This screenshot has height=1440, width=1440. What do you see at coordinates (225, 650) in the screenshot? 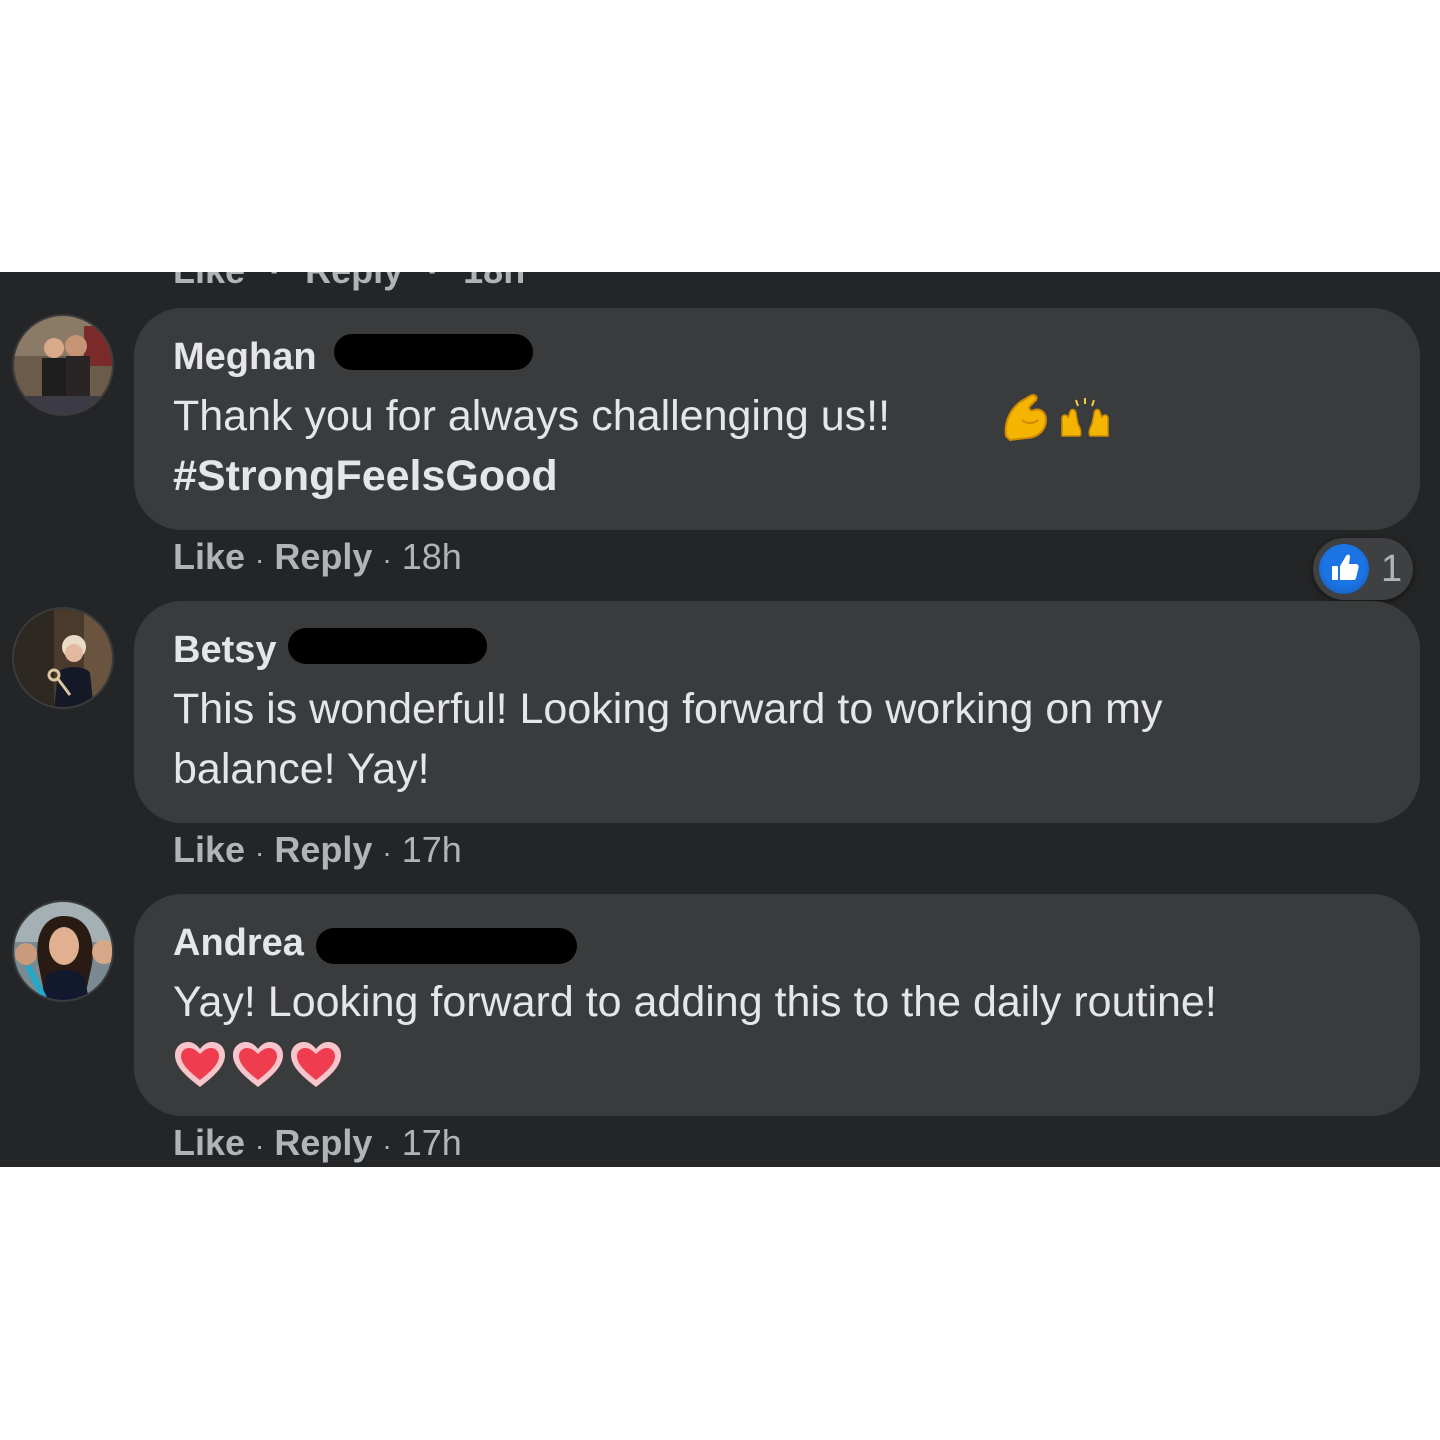
I see `comment-author: Betsy` at bounding box center [225, 650].